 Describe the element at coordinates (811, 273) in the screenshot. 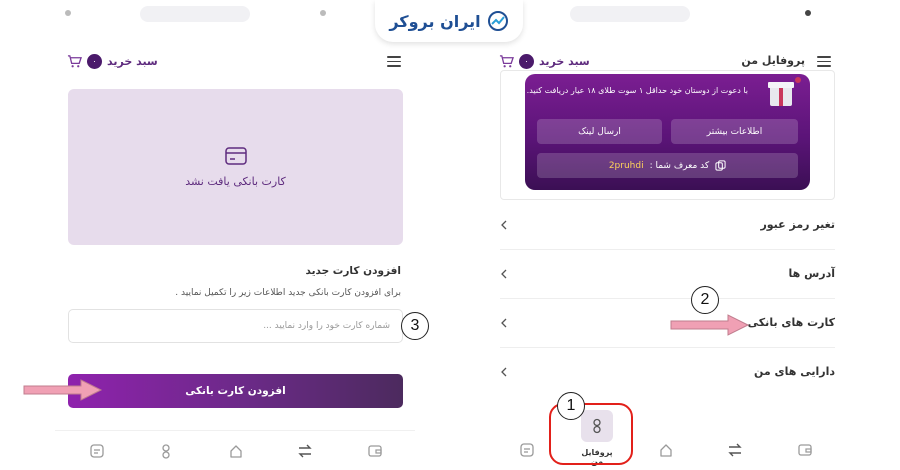

I see `menu-item-label: آدرس ها` at that location.